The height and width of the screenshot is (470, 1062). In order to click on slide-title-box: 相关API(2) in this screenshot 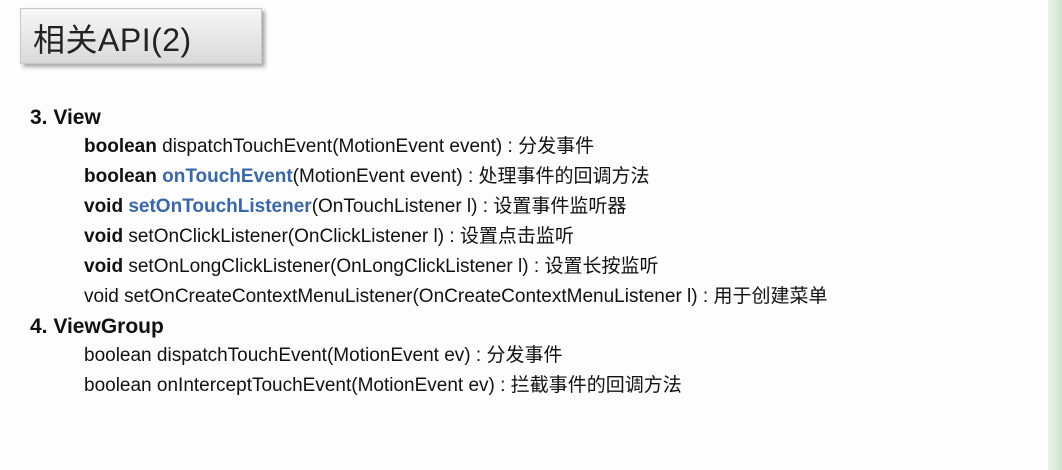, I will do `click(141, 36)`.